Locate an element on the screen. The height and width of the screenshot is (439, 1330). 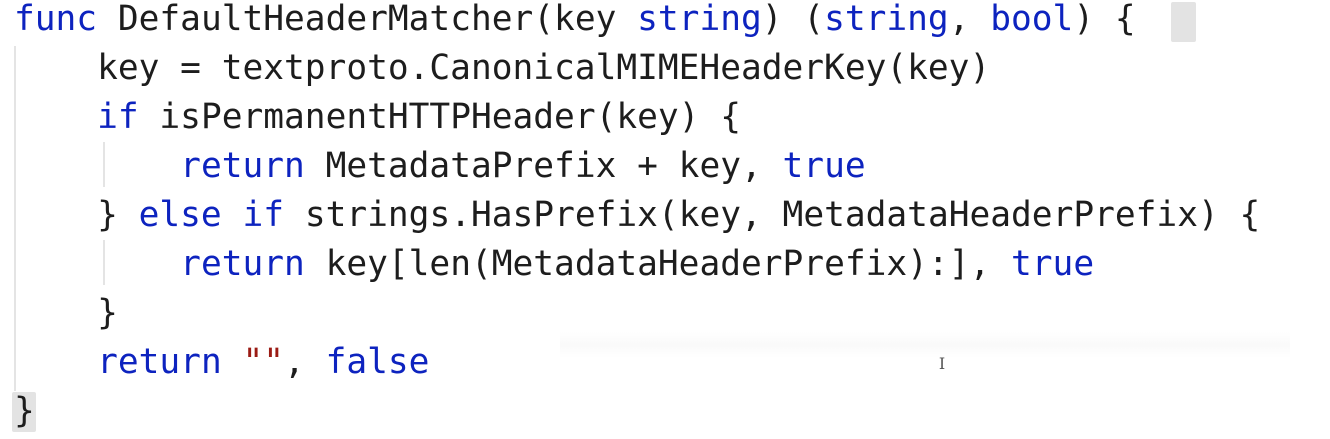
keyword-token: false is located at coordinates (377, 362).